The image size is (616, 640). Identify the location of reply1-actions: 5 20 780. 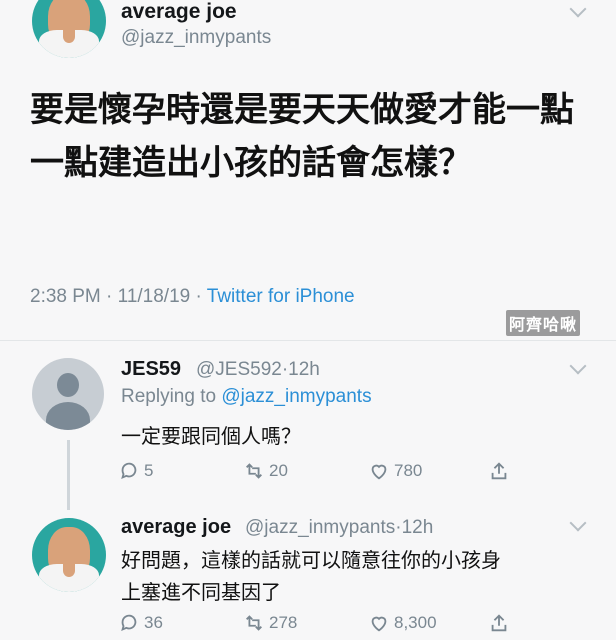
(318, 473).